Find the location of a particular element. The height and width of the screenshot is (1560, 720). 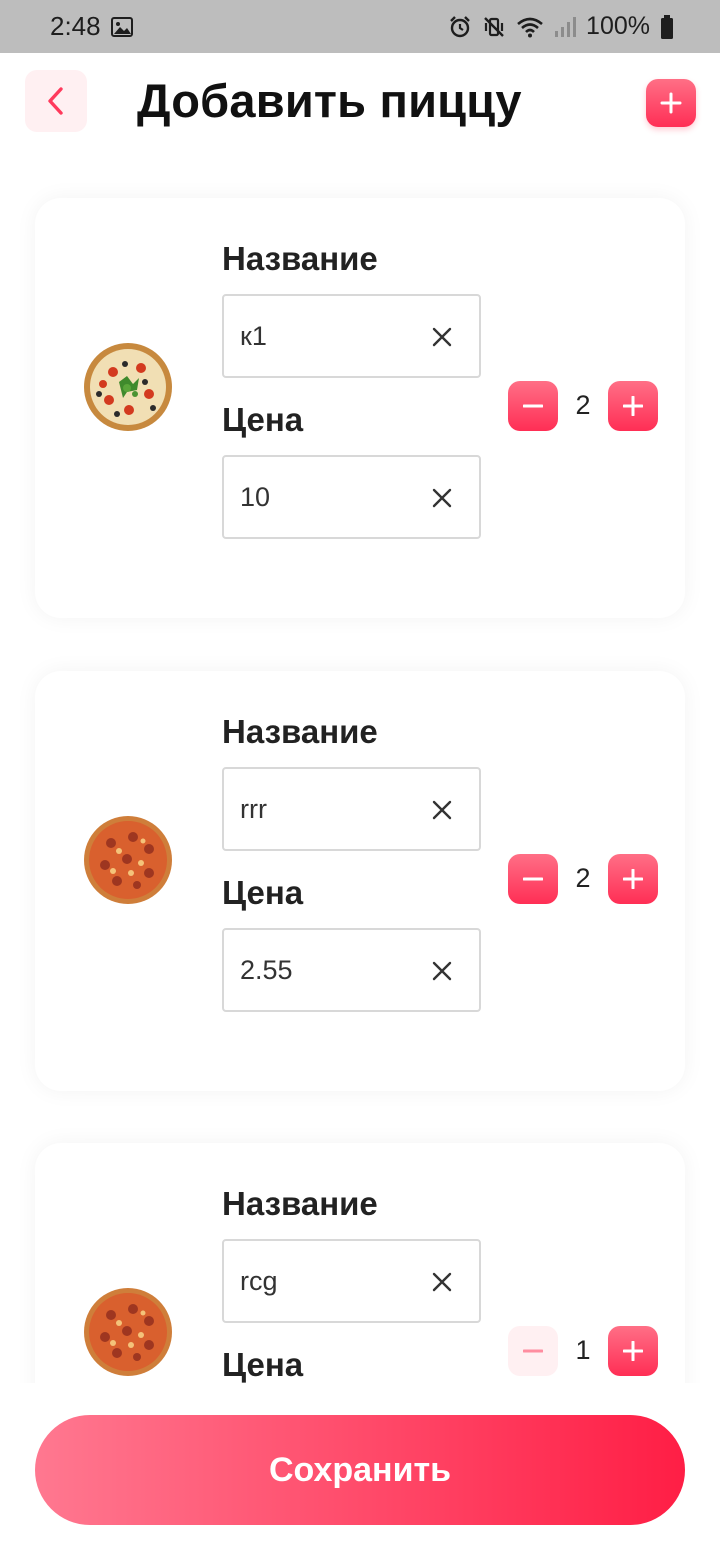

price-value: 10 is located at coordinates (255, 496).